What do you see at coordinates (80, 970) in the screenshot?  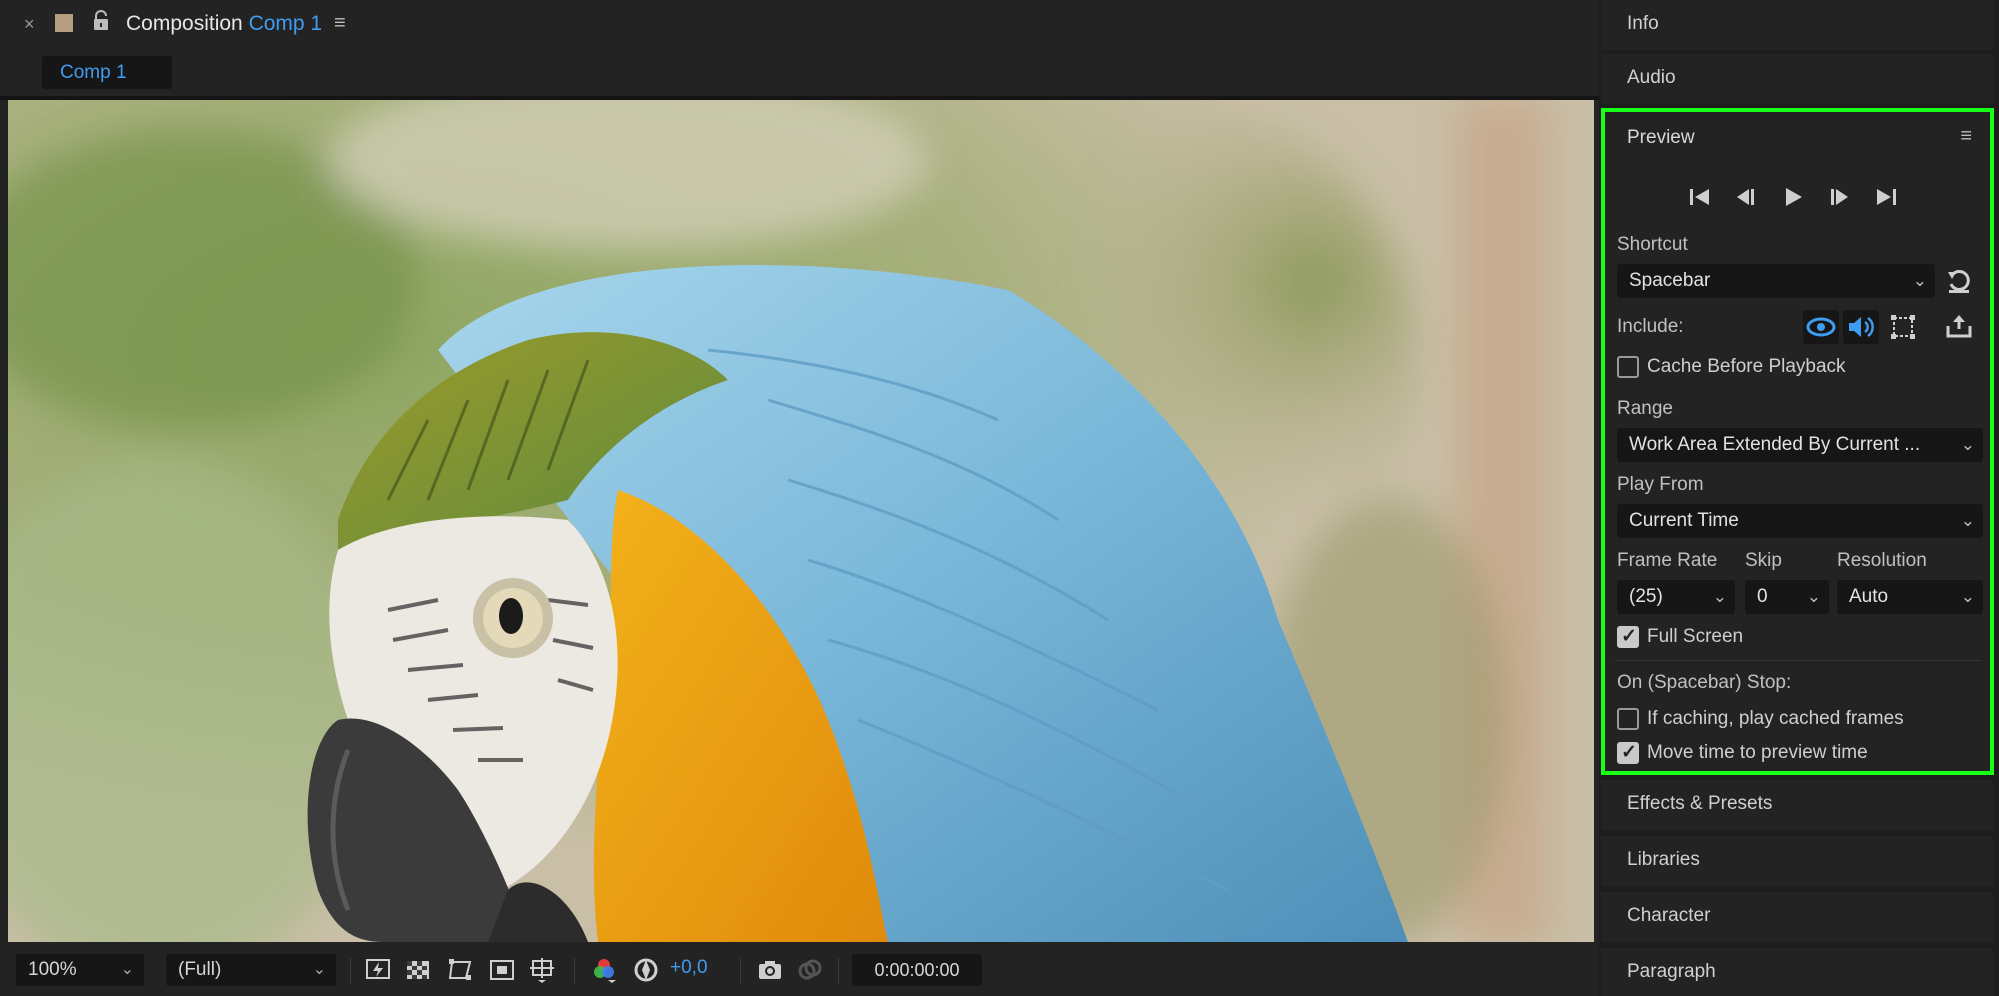 I see `magnification-select: 100% ⌄` at bounding box center [80, 970].